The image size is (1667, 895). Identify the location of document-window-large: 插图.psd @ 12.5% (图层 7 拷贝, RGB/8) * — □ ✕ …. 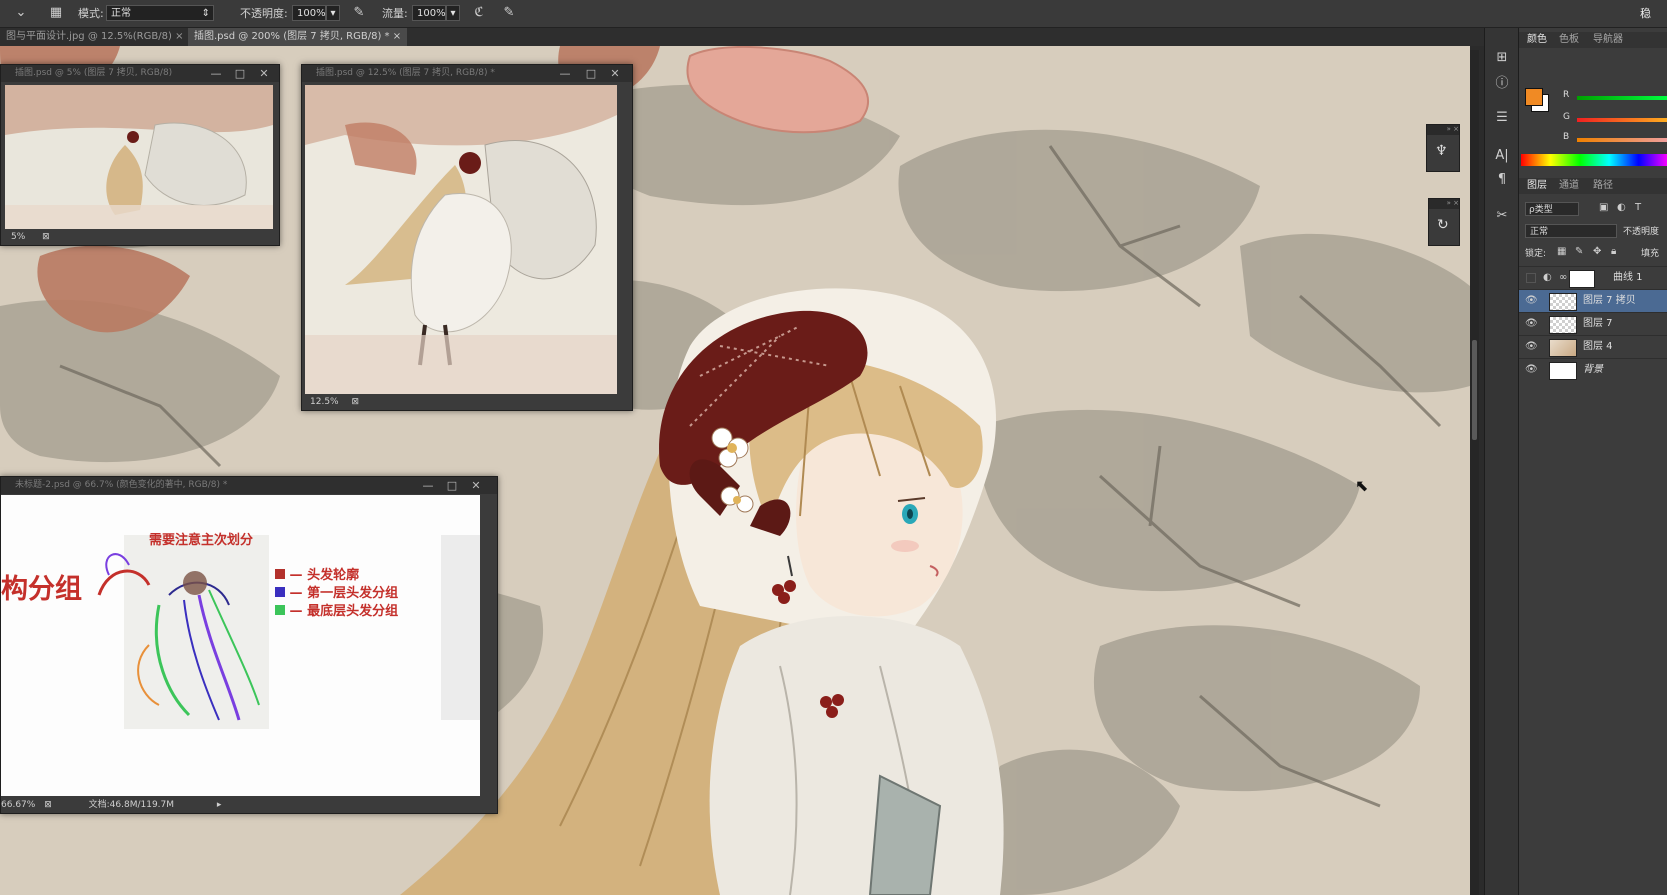
(467, 237).